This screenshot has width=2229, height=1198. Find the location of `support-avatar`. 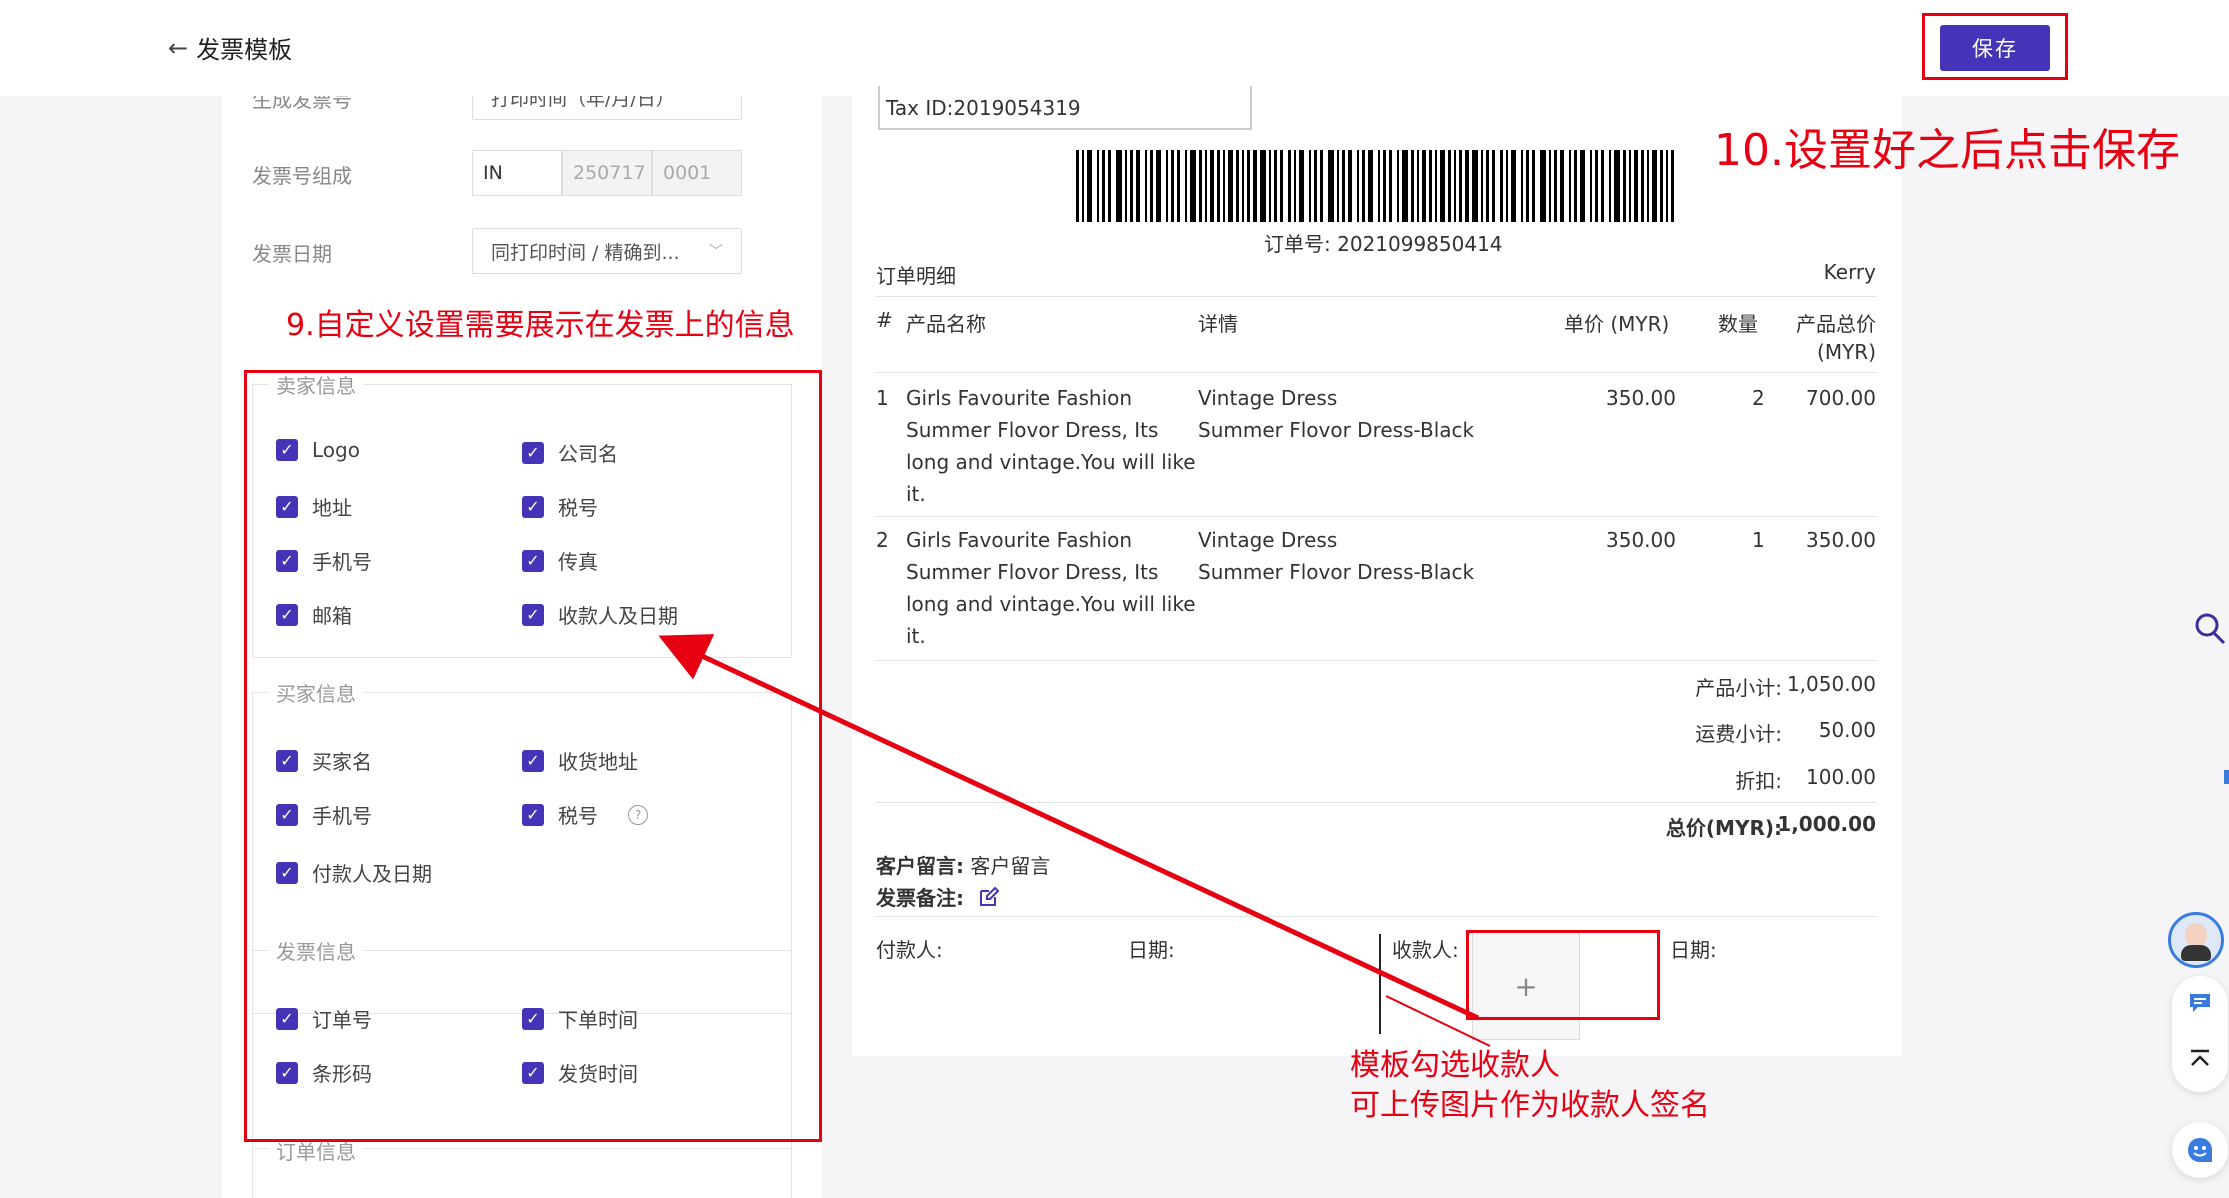

support-avatar is located at coordinates (2196, 940).